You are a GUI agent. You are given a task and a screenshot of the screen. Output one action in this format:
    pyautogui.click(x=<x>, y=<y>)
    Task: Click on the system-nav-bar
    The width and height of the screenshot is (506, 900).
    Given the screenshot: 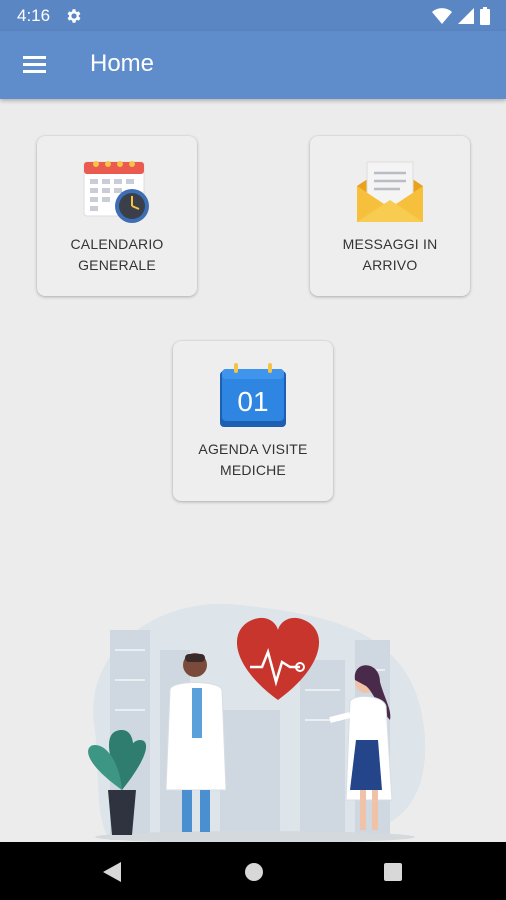 What is the action you would take?
    pyautogui.click(x=253, y=871)
    